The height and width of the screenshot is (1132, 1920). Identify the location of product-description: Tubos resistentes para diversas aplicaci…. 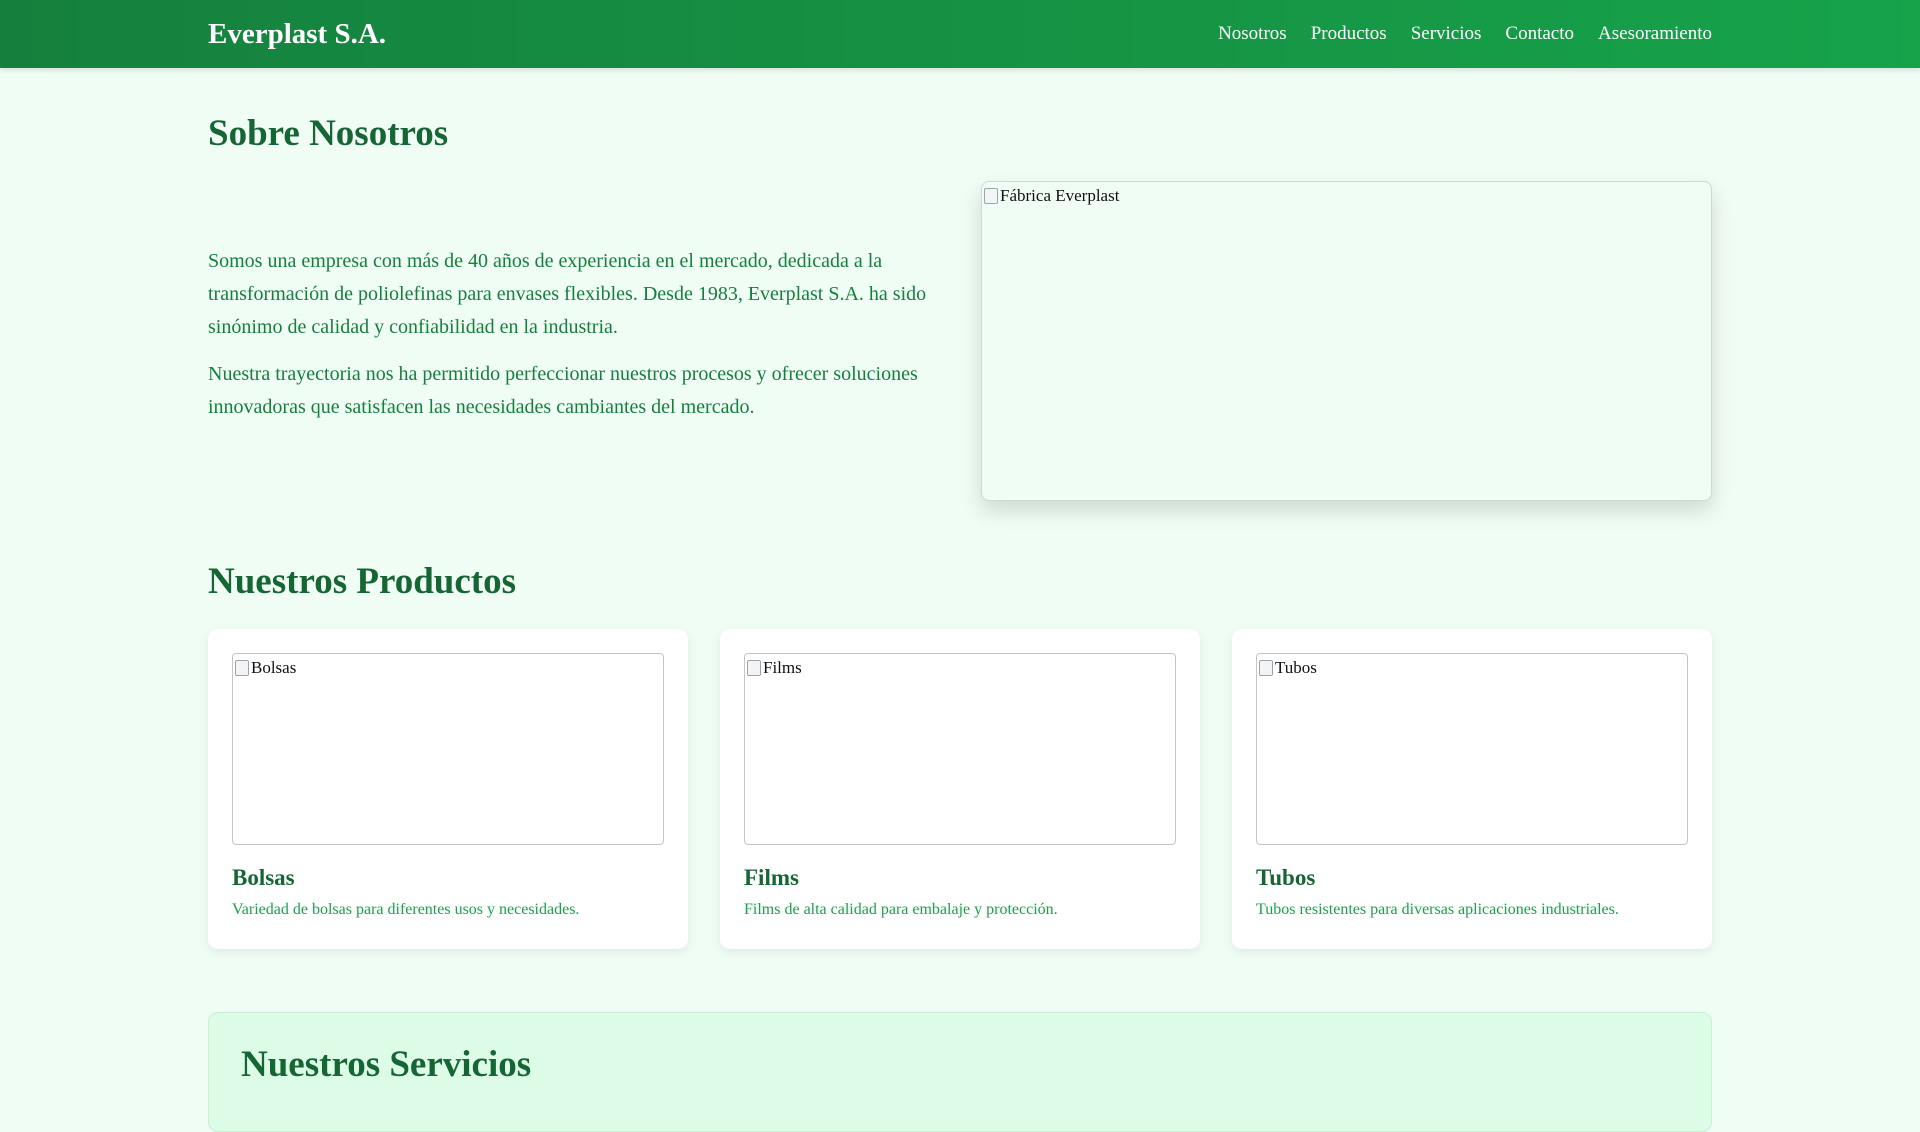
(1437, 909).